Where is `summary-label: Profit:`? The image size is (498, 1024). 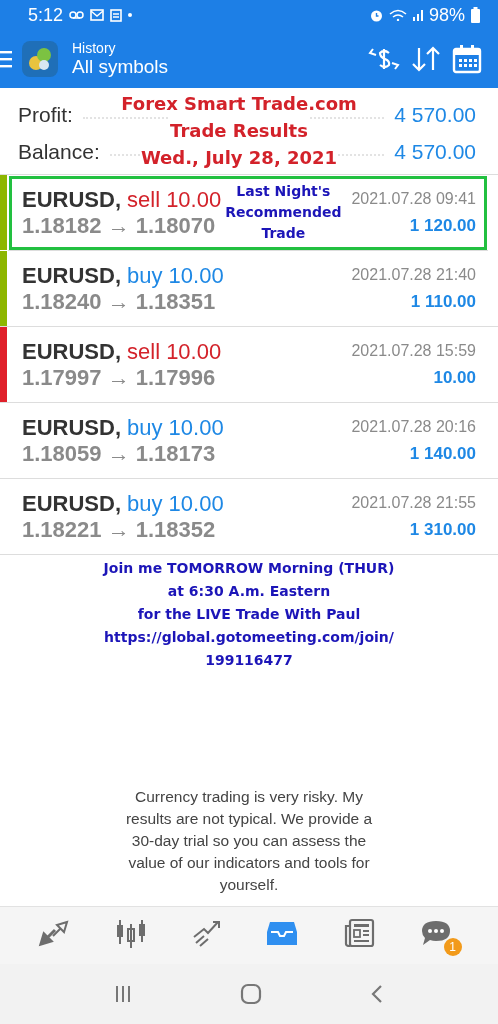
summary-label: Profit: is located at coordinates (45, 114).